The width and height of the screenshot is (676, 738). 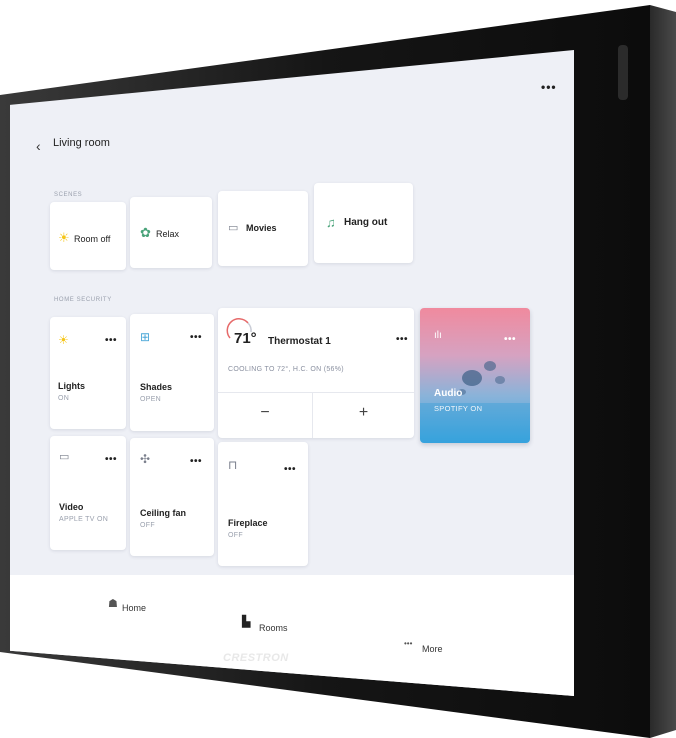 What do you see at coordinates (256, 658) in the screenshot?
I see `brand-logo: CRESTRON` at bounding box center [256, 658].